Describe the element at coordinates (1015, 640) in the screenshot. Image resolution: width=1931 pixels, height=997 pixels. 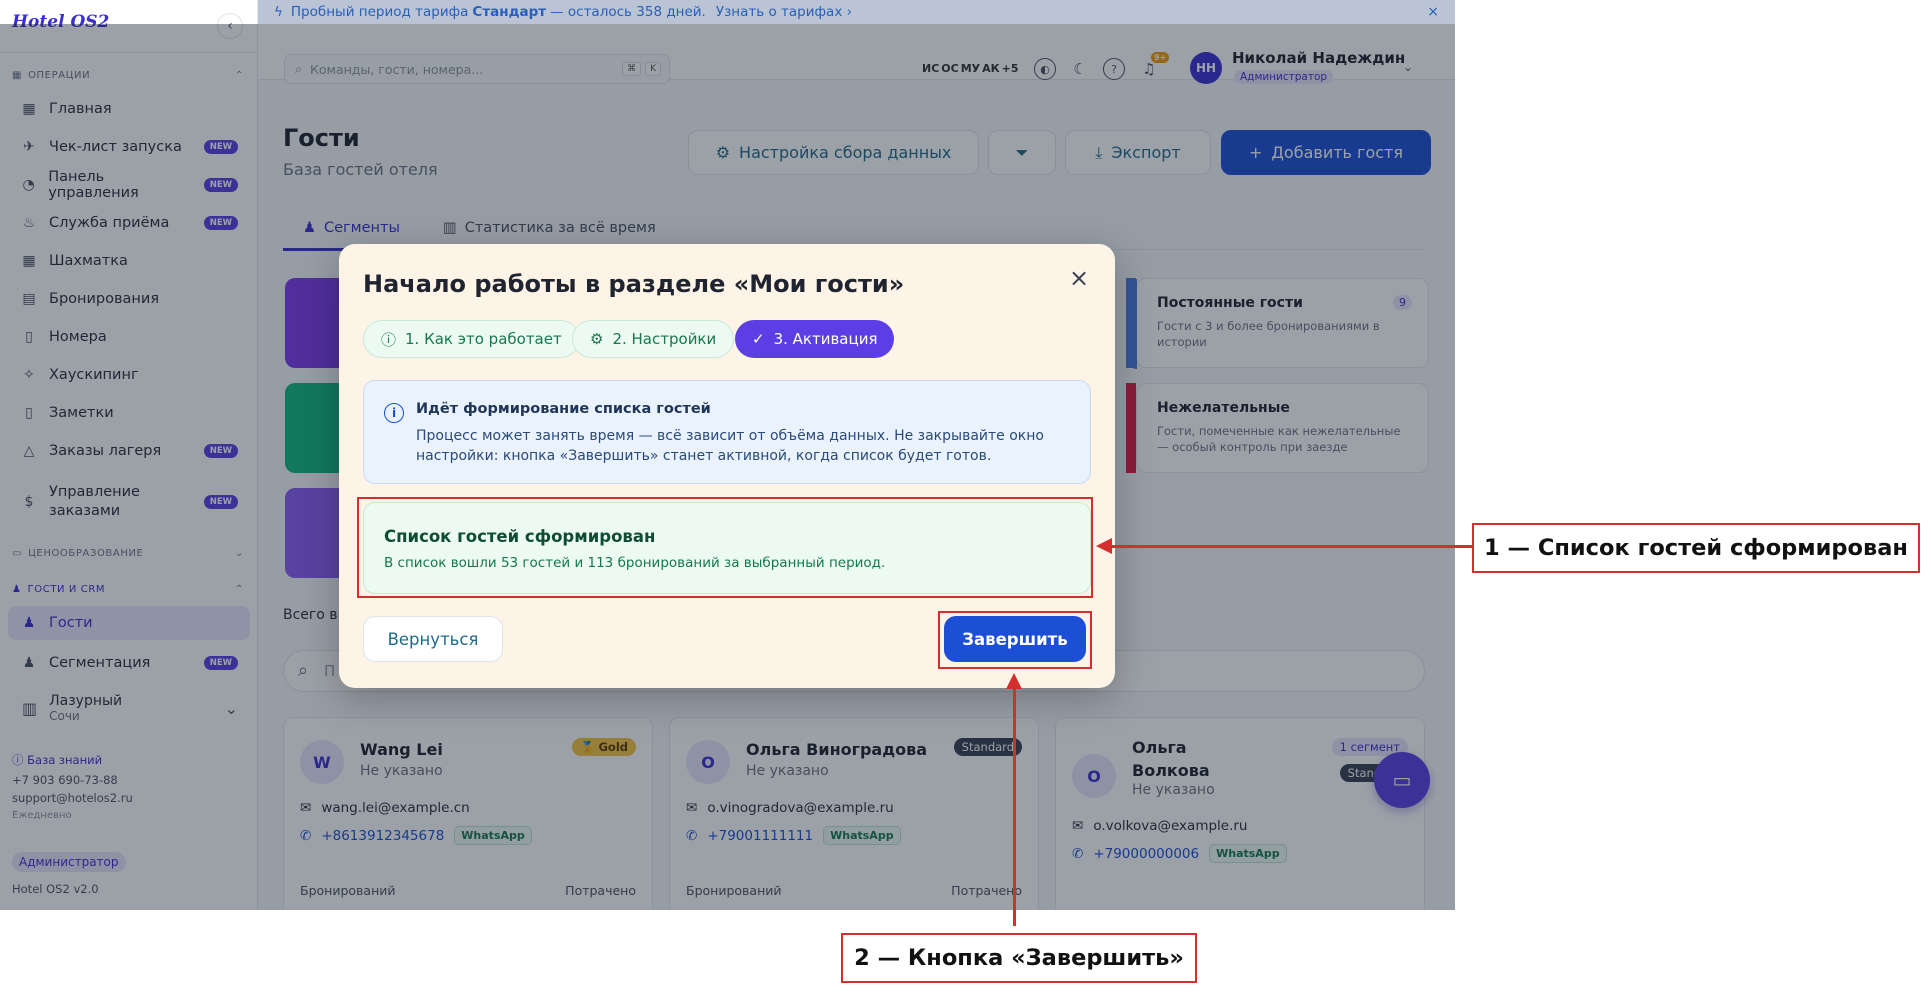
I see `highlight-finish-button` at that location.